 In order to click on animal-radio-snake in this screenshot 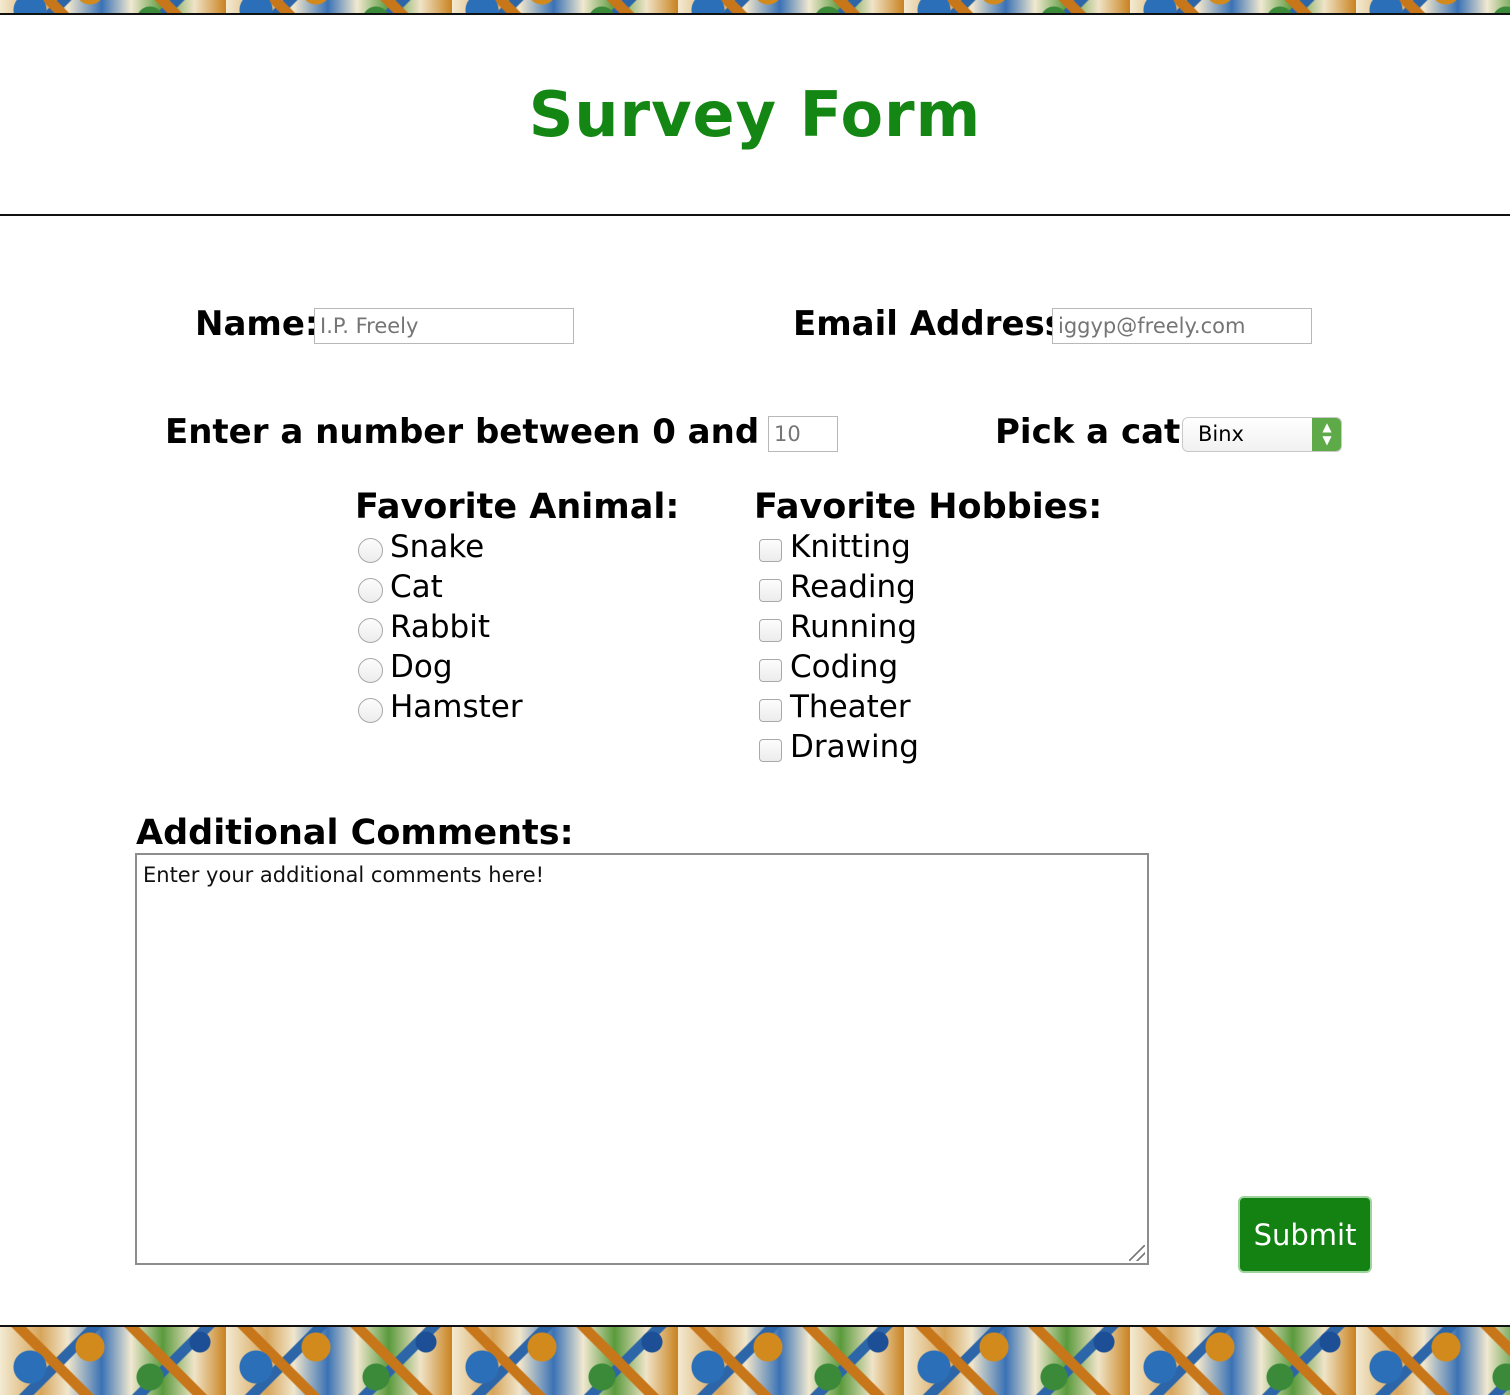, I will do `click(370, 550)`.